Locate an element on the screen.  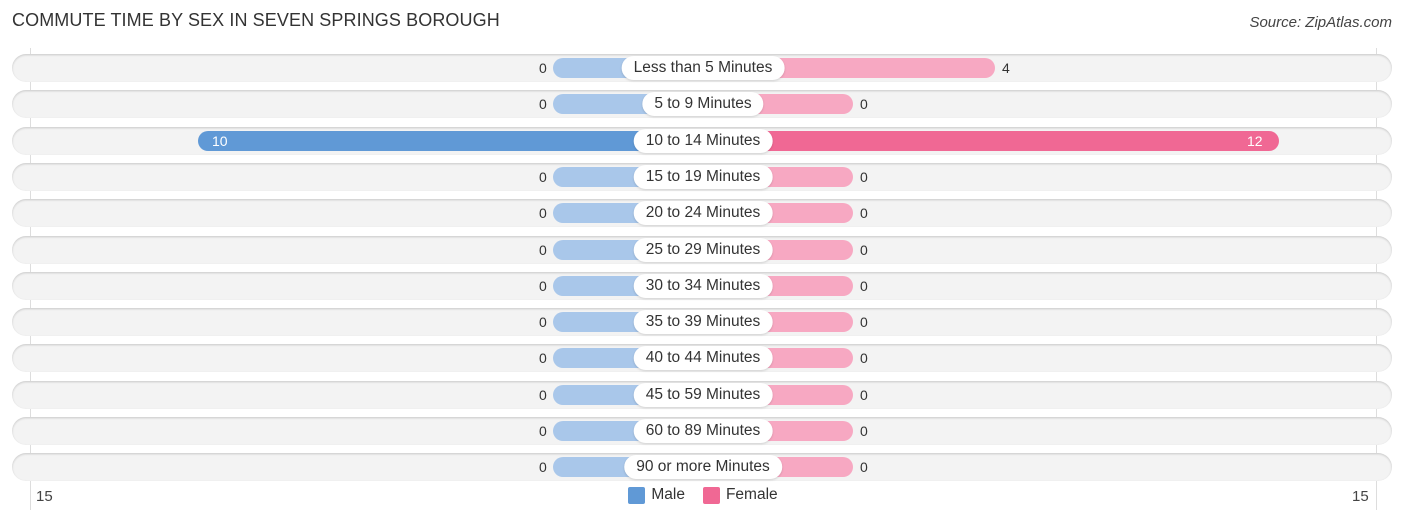
legend-item-male: Male is located at coordinates (656, 495).